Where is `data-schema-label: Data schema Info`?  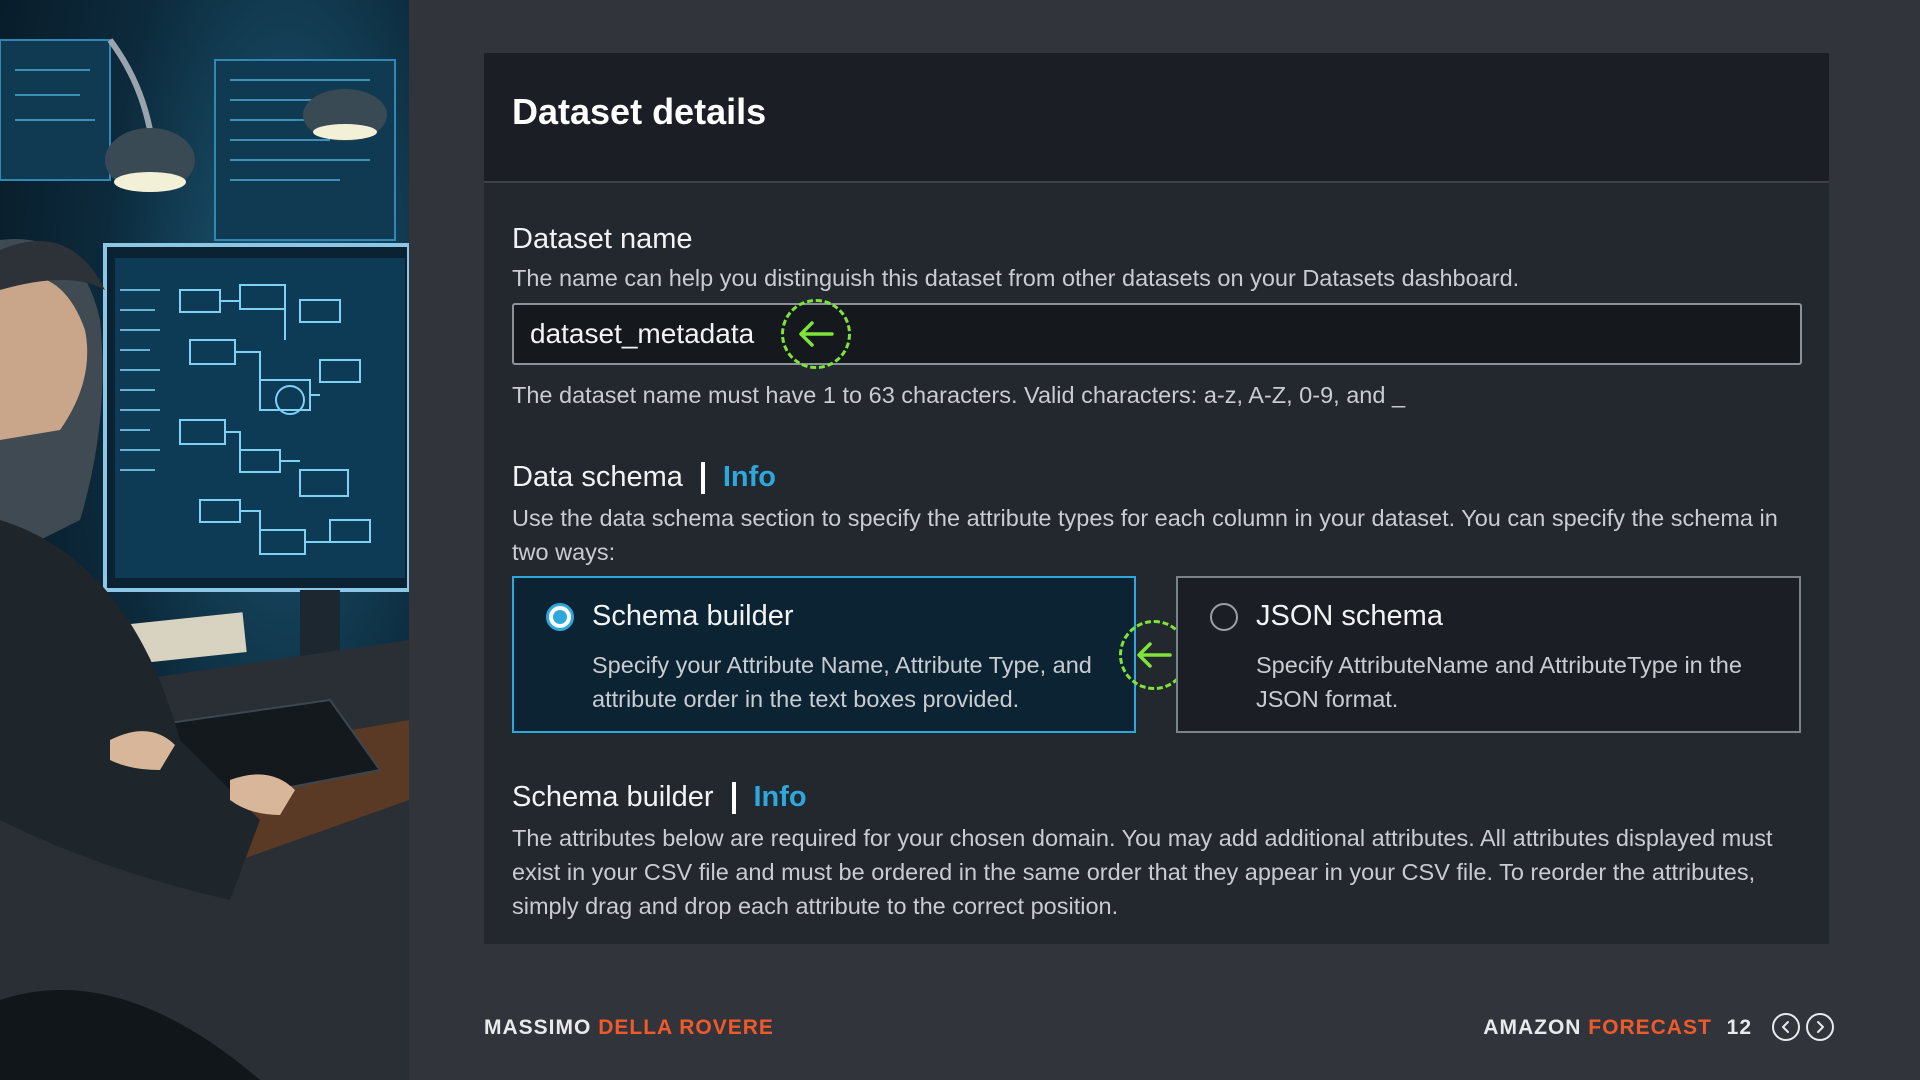 data-schema-label: Data schema Info is located at coordinates (644, 477).